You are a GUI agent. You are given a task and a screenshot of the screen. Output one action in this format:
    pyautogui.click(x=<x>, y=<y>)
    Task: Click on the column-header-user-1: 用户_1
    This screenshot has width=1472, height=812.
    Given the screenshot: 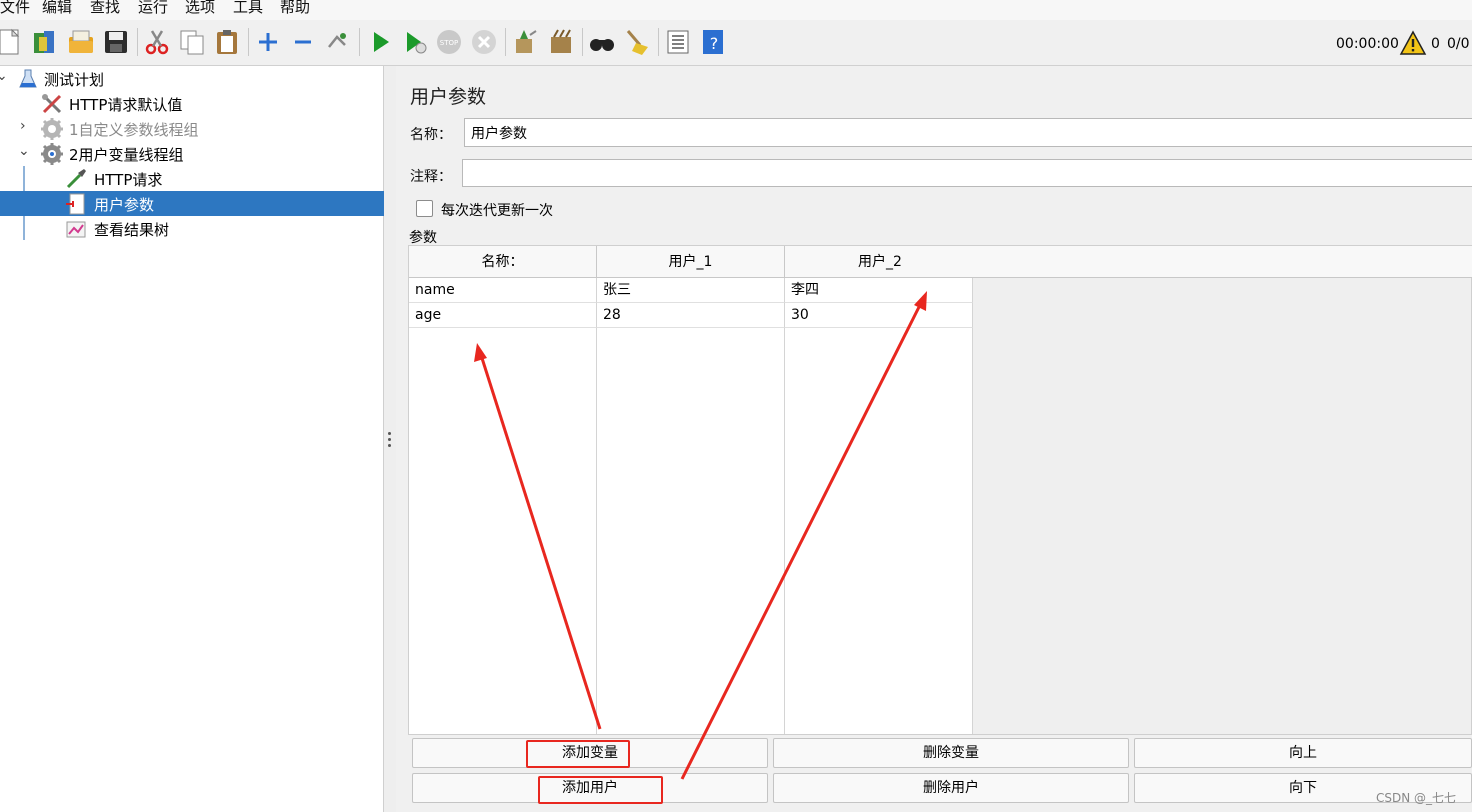 What is the action you would take?
    pyautogui.click(x=691, y=262)
    